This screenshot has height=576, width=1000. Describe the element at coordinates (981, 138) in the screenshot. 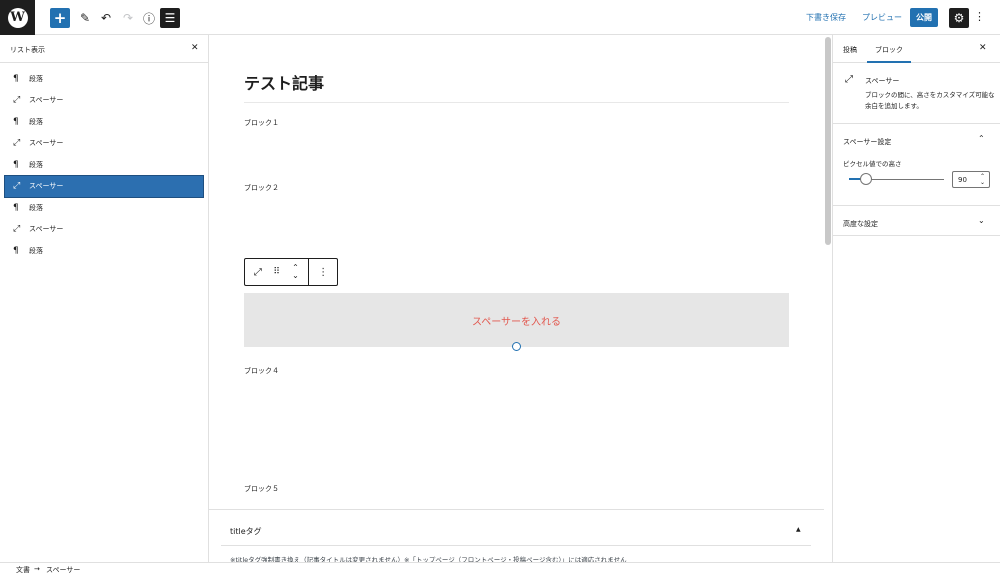

I see `chevron-up-icon: ⌃` at that location.